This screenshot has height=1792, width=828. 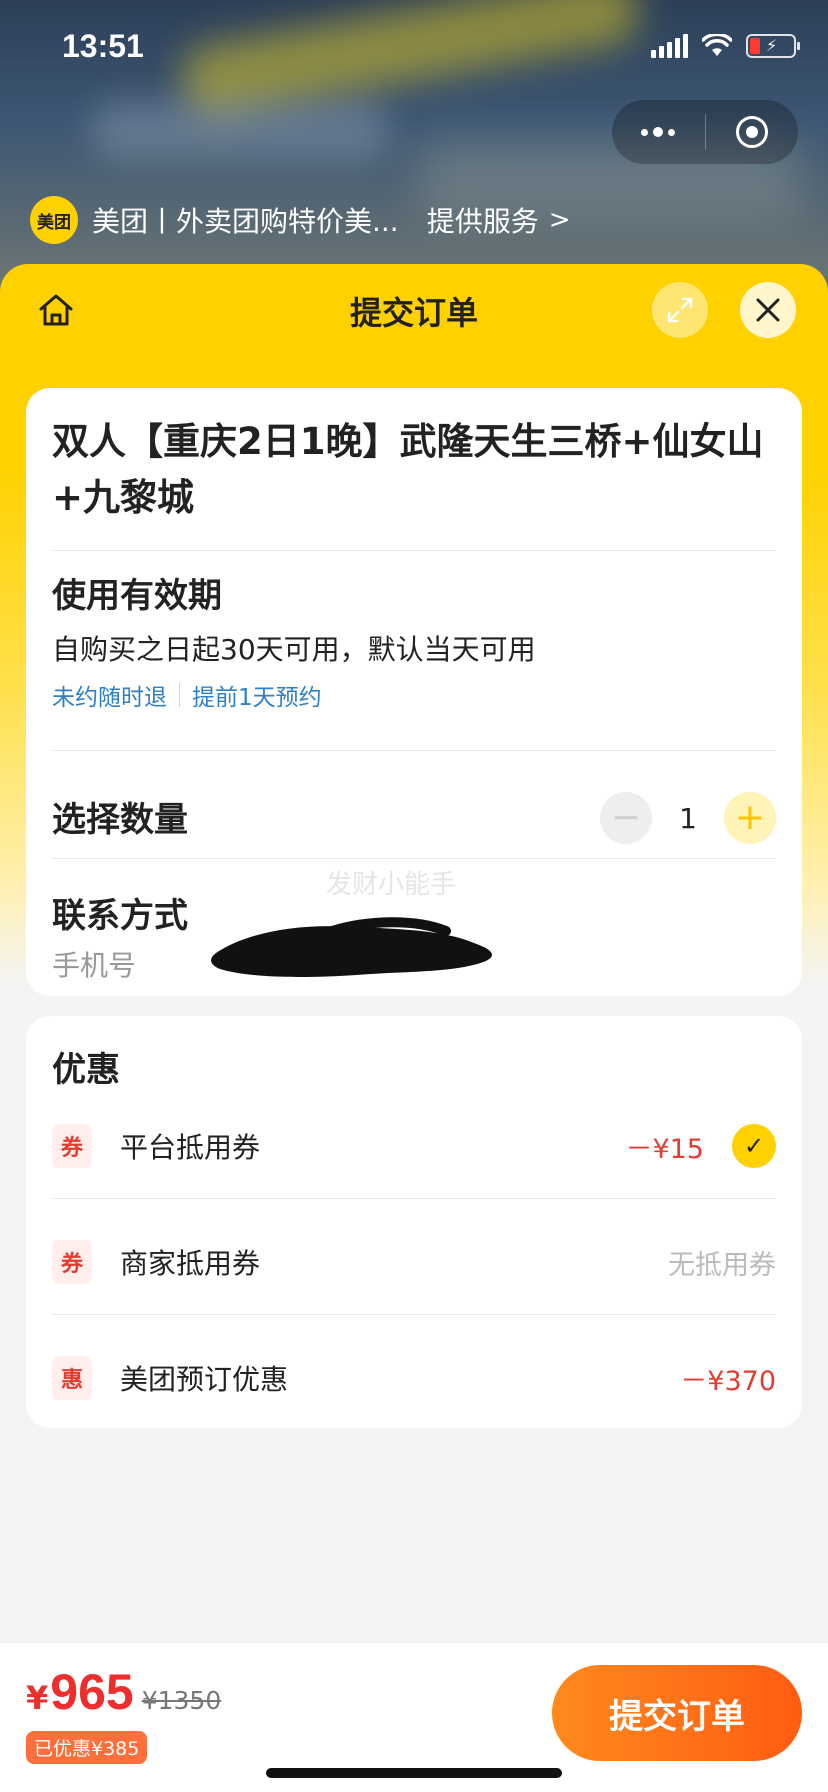 I want to click on exit-miniapp-button, so click(x=752, y=132).